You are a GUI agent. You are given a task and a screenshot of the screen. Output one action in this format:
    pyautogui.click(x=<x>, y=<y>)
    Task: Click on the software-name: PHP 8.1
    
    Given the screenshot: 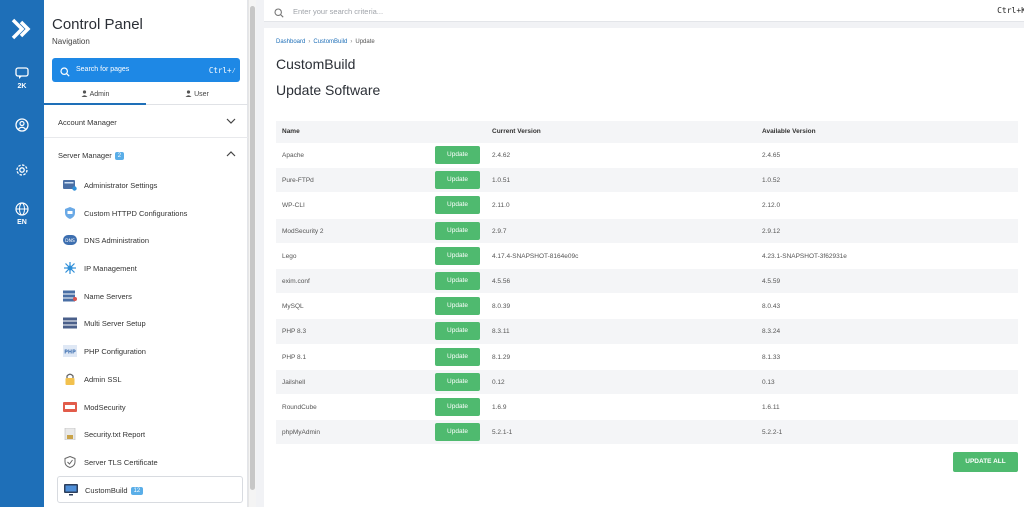 What is the action you would take?
    pyautogui.click(x=294, y=357)
    